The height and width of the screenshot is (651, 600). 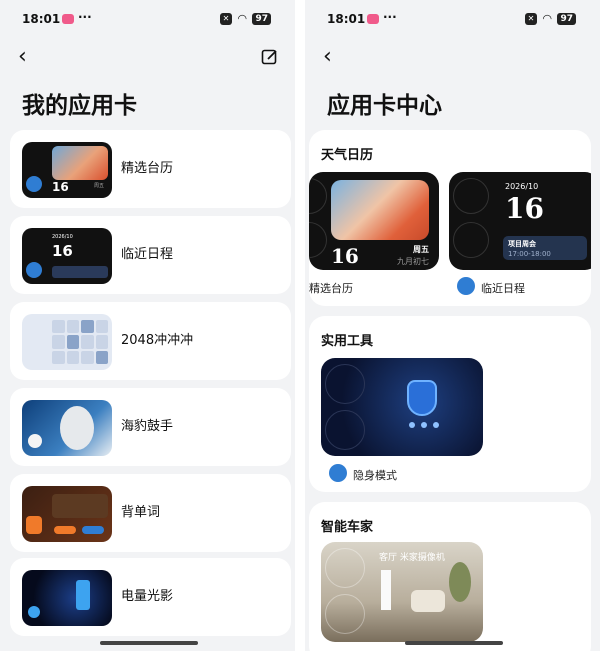 I want to click on calendar-widget-preview: 16 周五 九月初七, so click(x=374, y=221).